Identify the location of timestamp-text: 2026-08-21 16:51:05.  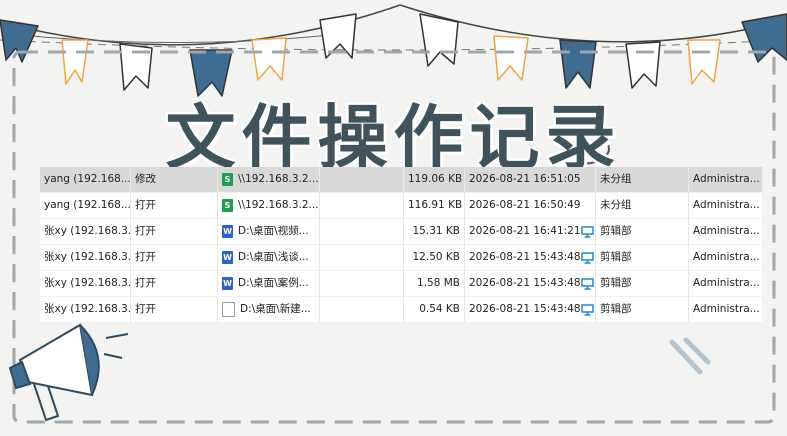
(525, 179).